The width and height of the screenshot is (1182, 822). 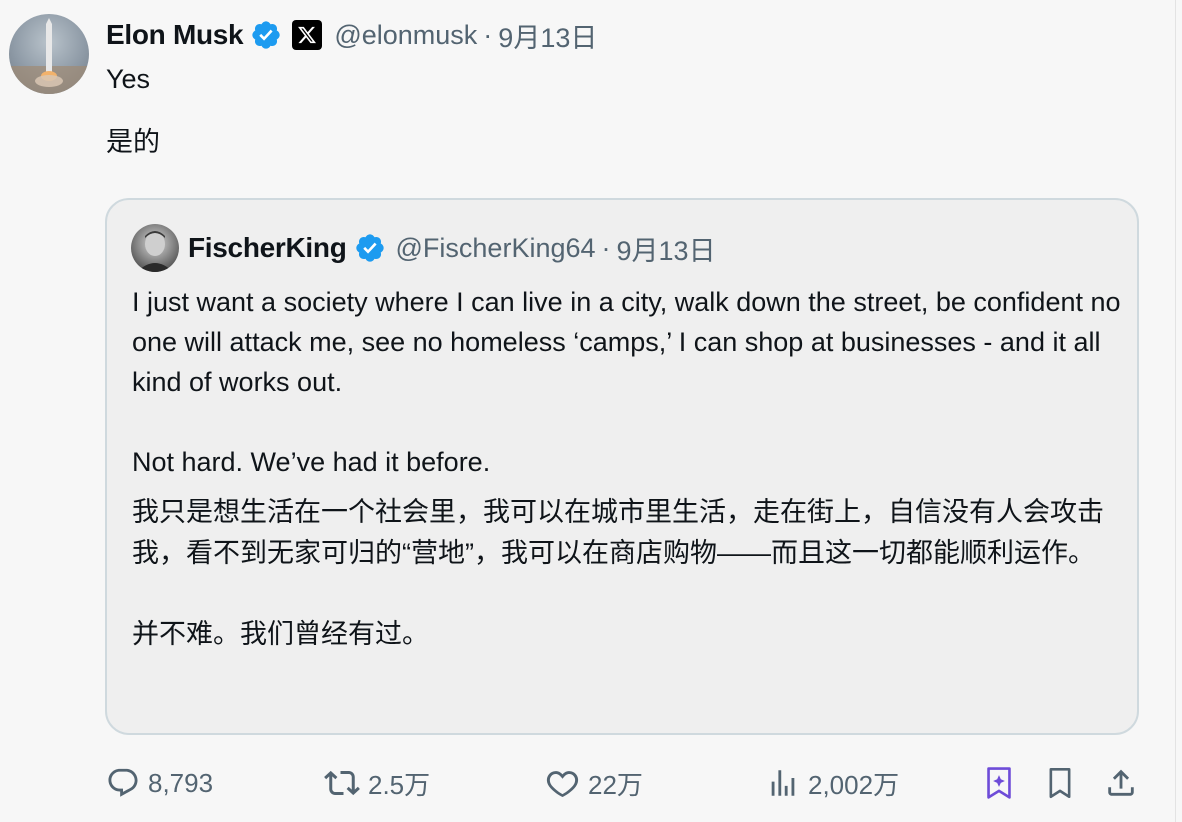 I want to click on quoted-tweet-date: 9月13日, so click(x=666, y=250).